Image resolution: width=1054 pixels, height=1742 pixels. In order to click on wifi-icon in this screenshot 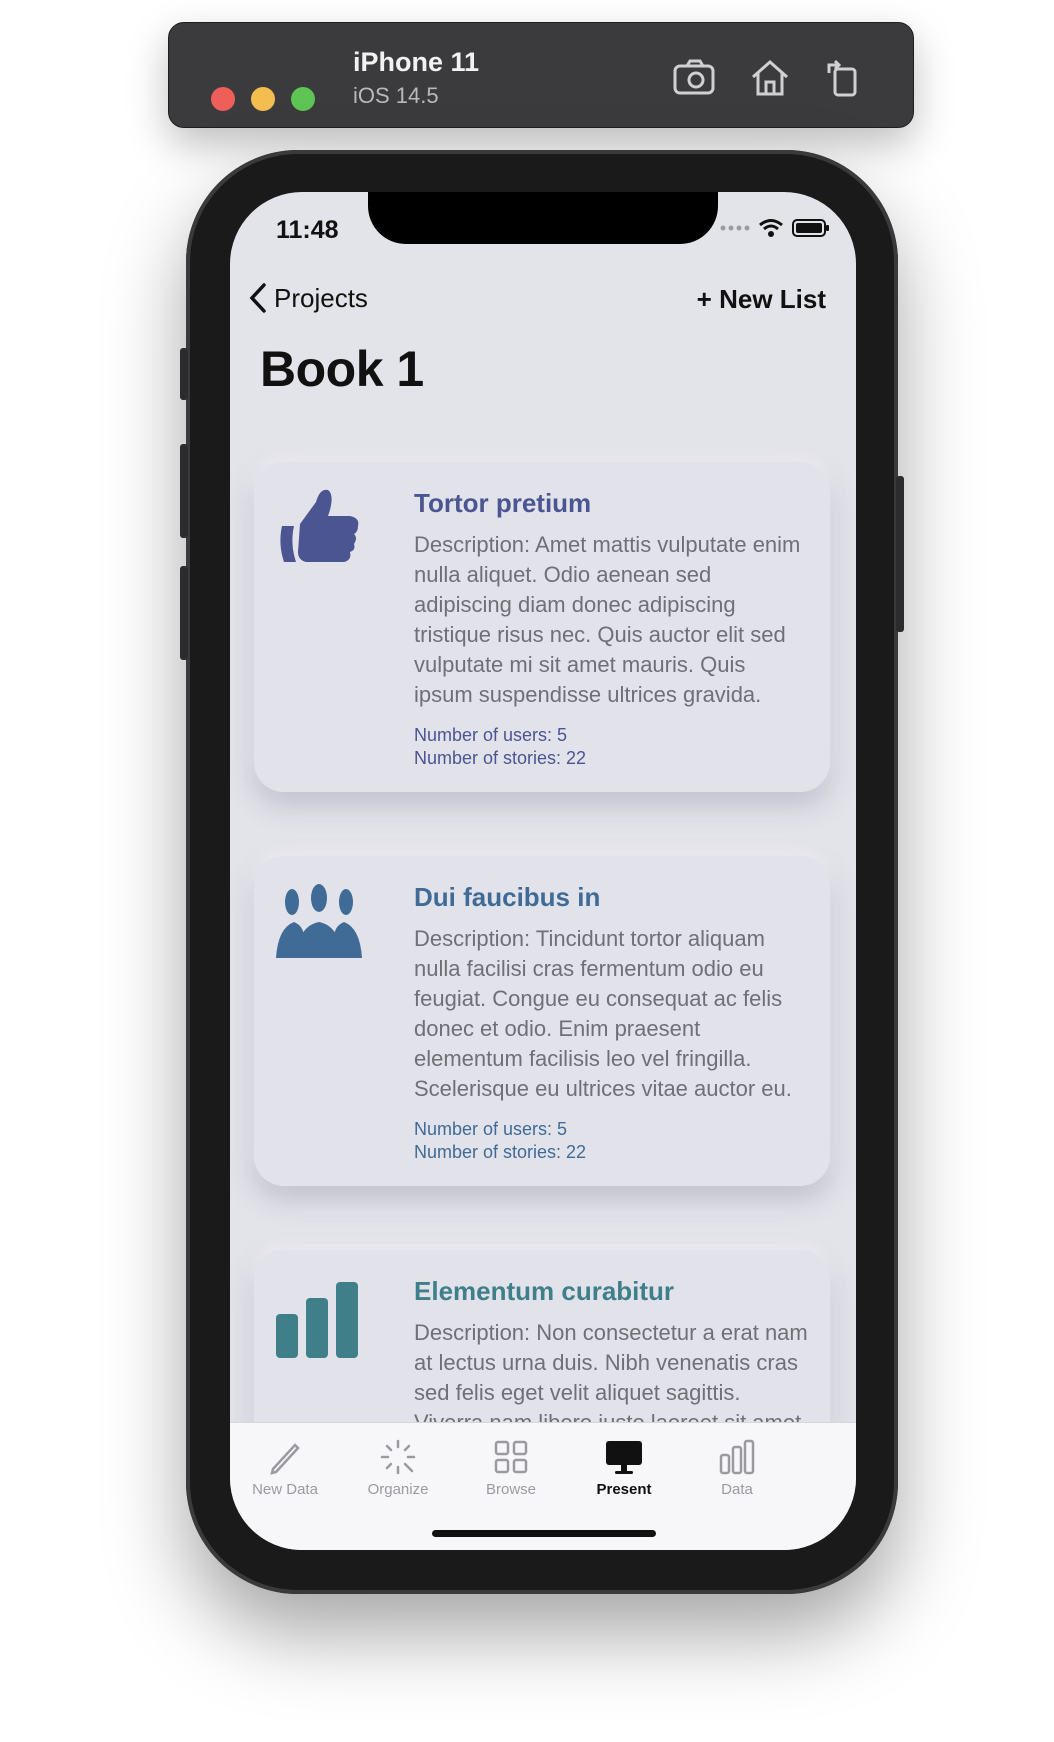, I will do `click(771, 228)`.